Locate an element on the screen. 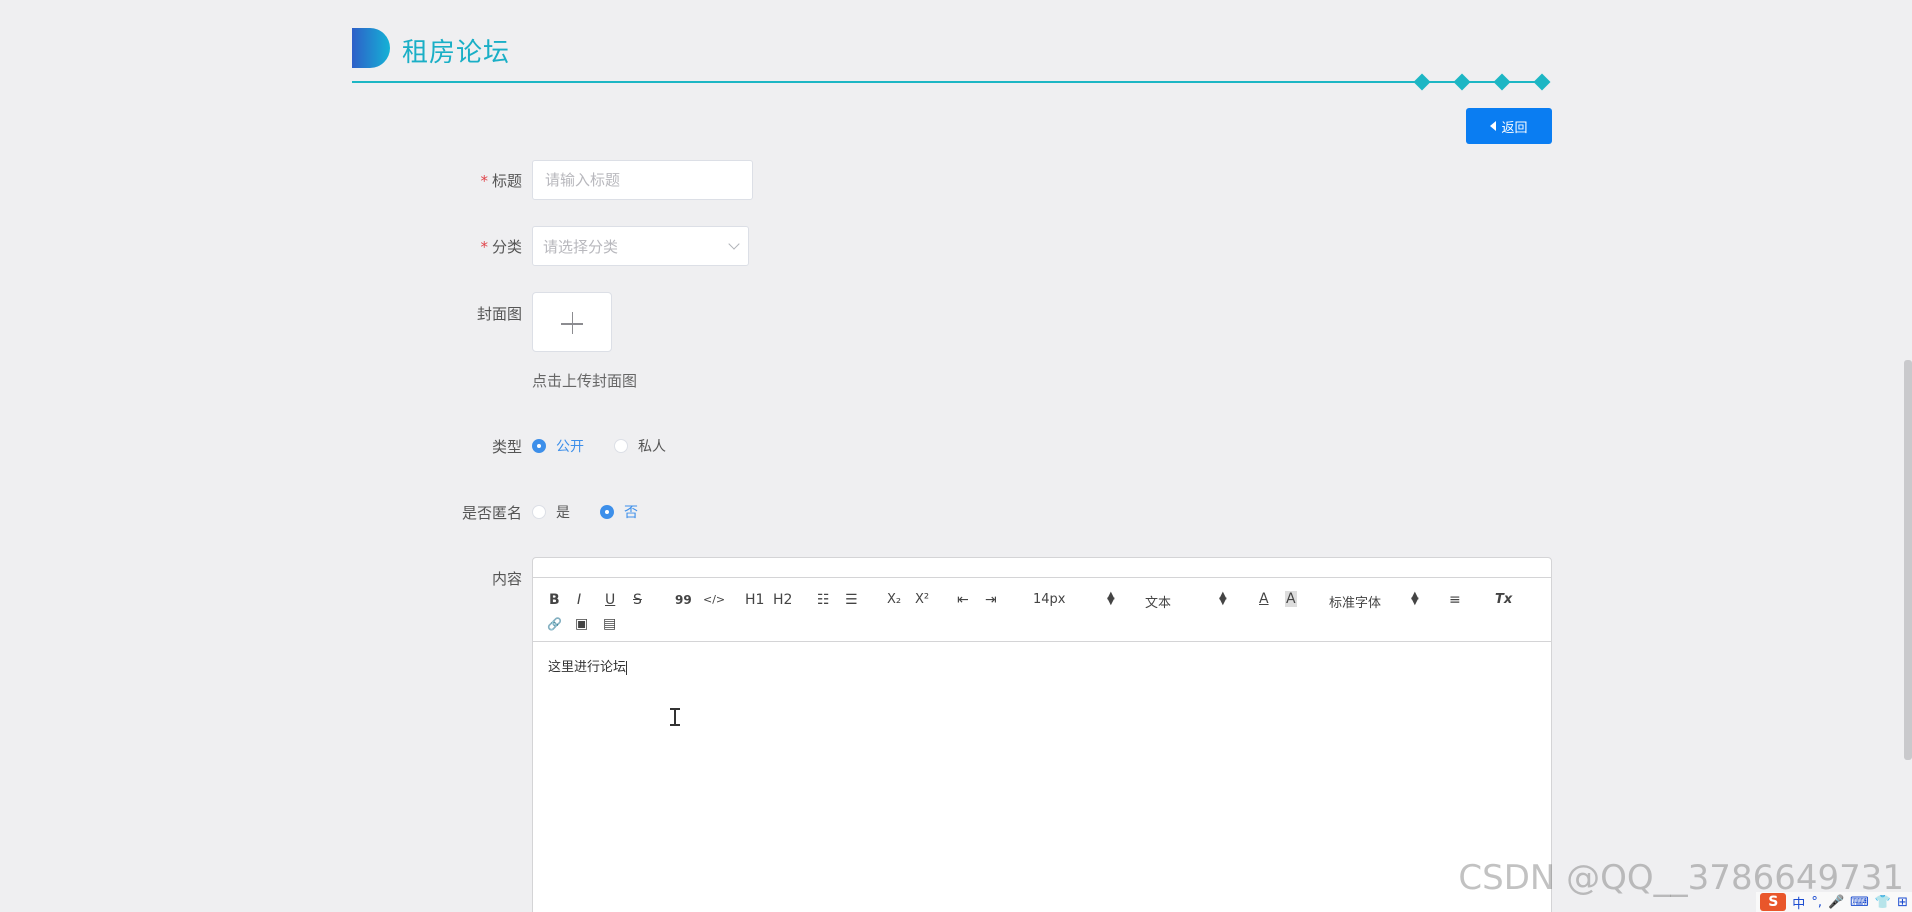 This screenshot has height=912, width=1912. ime-logo-icon: S is located at coordinates (1773, 902).